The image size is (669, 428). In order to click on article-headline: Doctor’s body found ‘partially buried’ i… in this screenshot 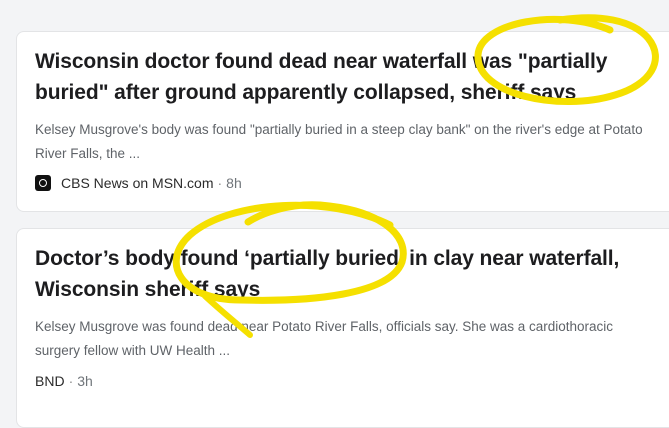, I will do `click(352, 274)`.